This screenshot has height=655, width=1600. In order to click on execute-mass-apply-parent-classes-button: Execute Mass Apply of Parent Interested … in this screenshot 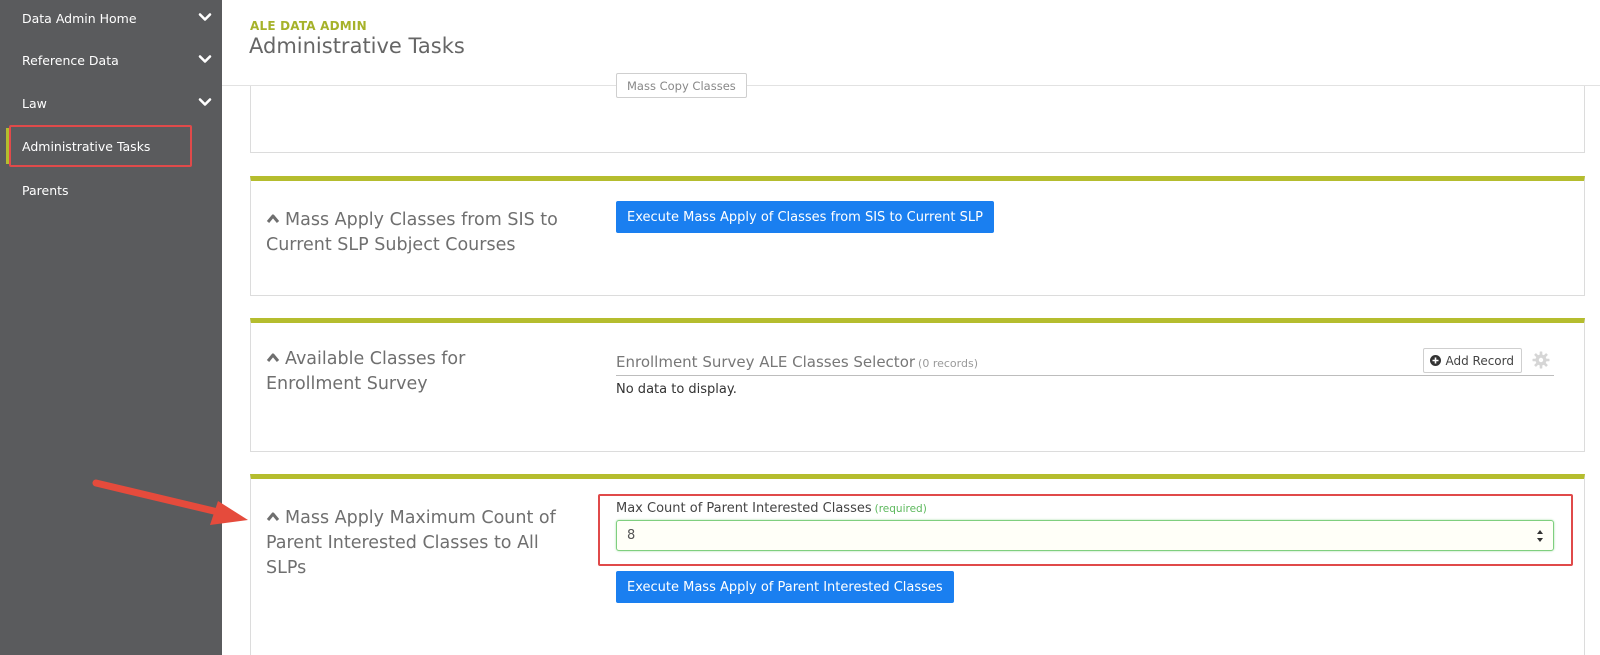, I will do `click(785, 587)`.